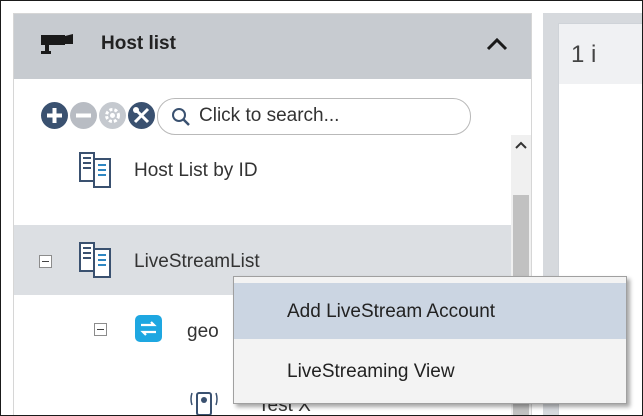  I want to click on menu-item-add-livestream-account: Add LiveStream Account, so click(430, 311).